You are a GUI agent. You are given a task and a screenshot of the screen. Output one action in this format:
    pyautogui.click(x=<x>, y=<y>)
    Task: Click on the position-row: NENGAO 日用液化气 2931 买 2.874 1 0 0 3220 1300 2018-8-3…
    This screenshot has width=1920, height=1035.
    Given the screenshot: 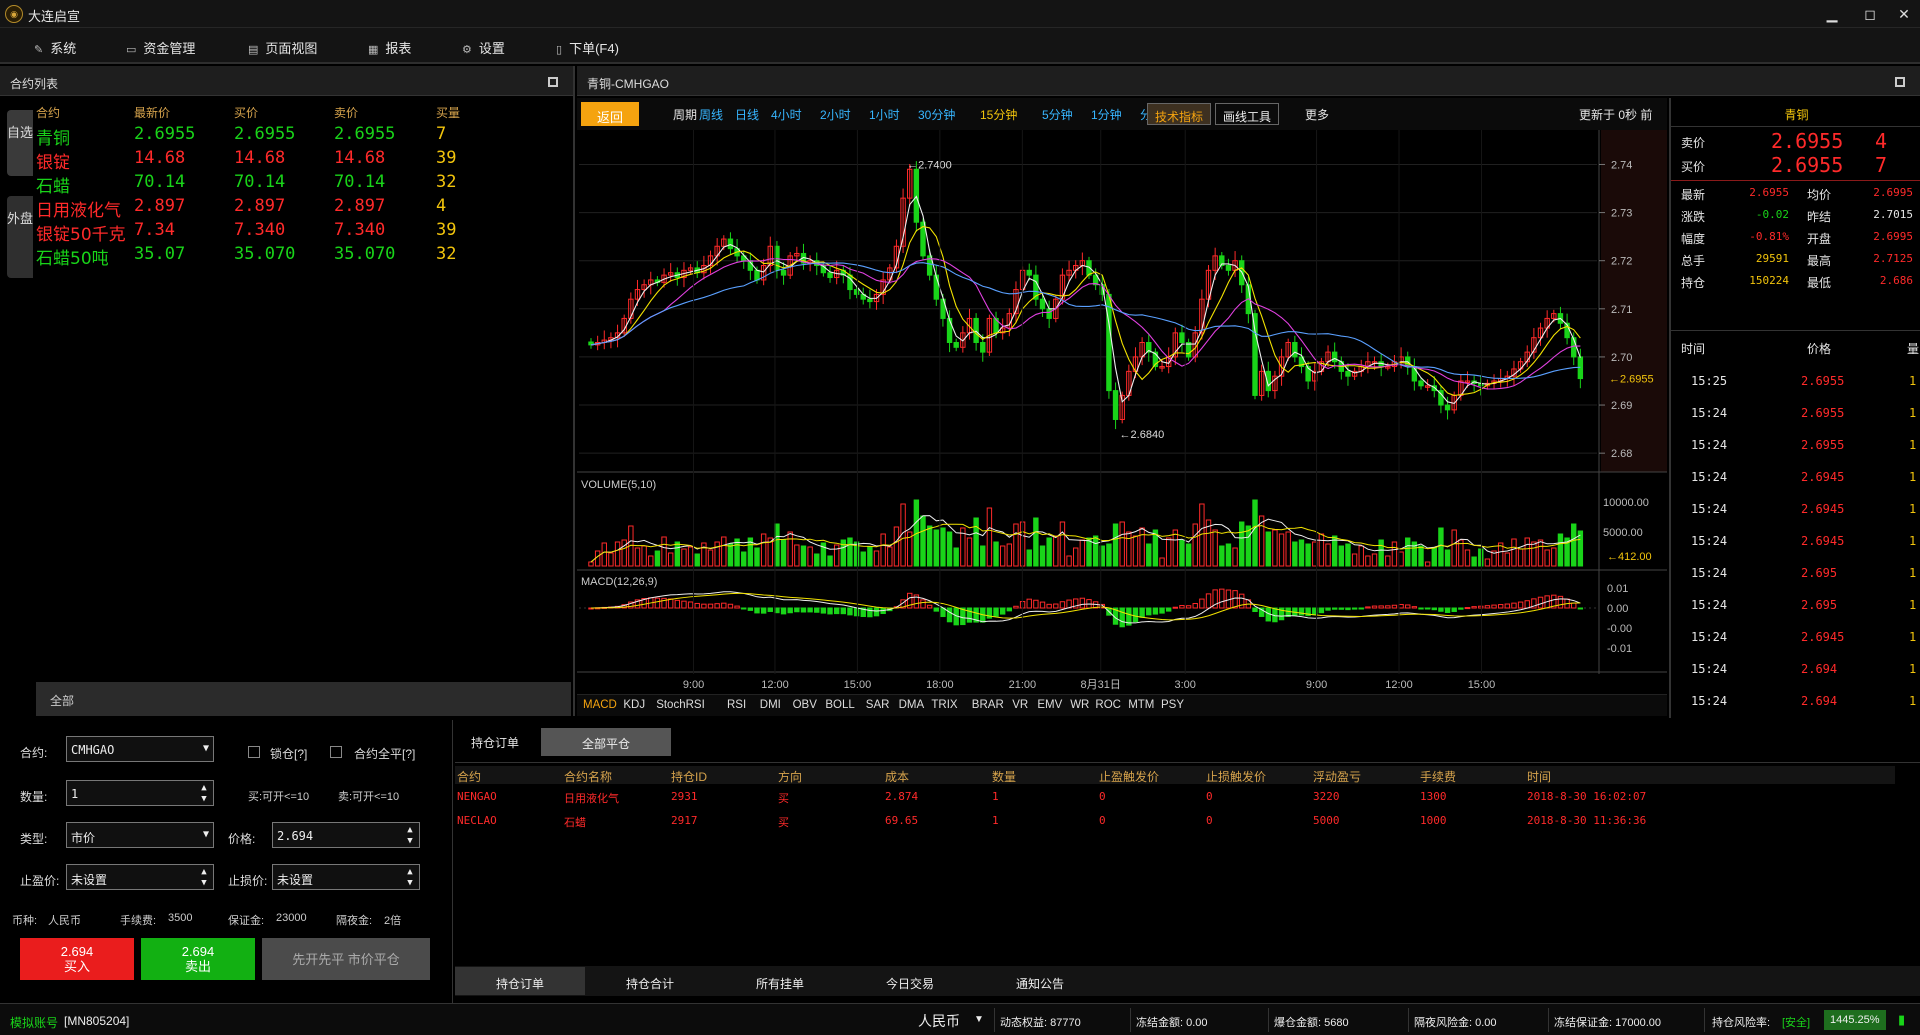 What is the action you would take?
    pyautogui.click(x=1175, y=797)
    